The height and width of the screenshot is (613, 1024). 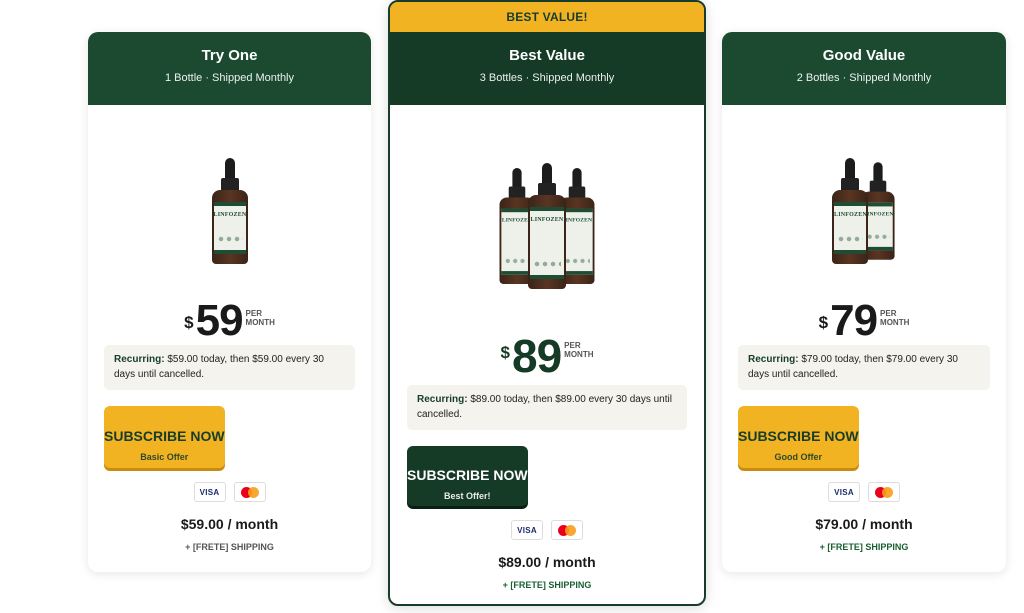 What do you see at coordinates (164, 456) in the screenshot?
I see `offer-label: Basic Offer` at bounding box center [164, 456].